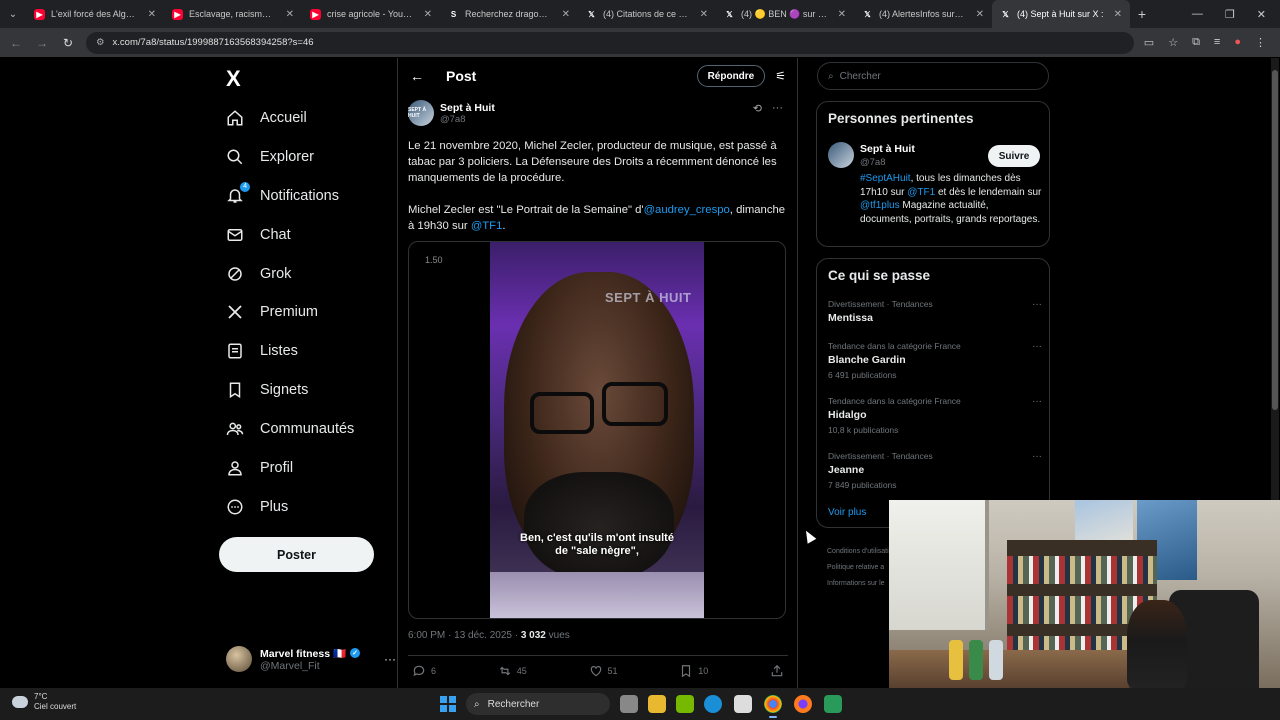  What do you see at coordinates (282, 195) in the screenshot?
I see `sidebar-item-notifications: 4 Notifications` at bounding box center [282, 195].